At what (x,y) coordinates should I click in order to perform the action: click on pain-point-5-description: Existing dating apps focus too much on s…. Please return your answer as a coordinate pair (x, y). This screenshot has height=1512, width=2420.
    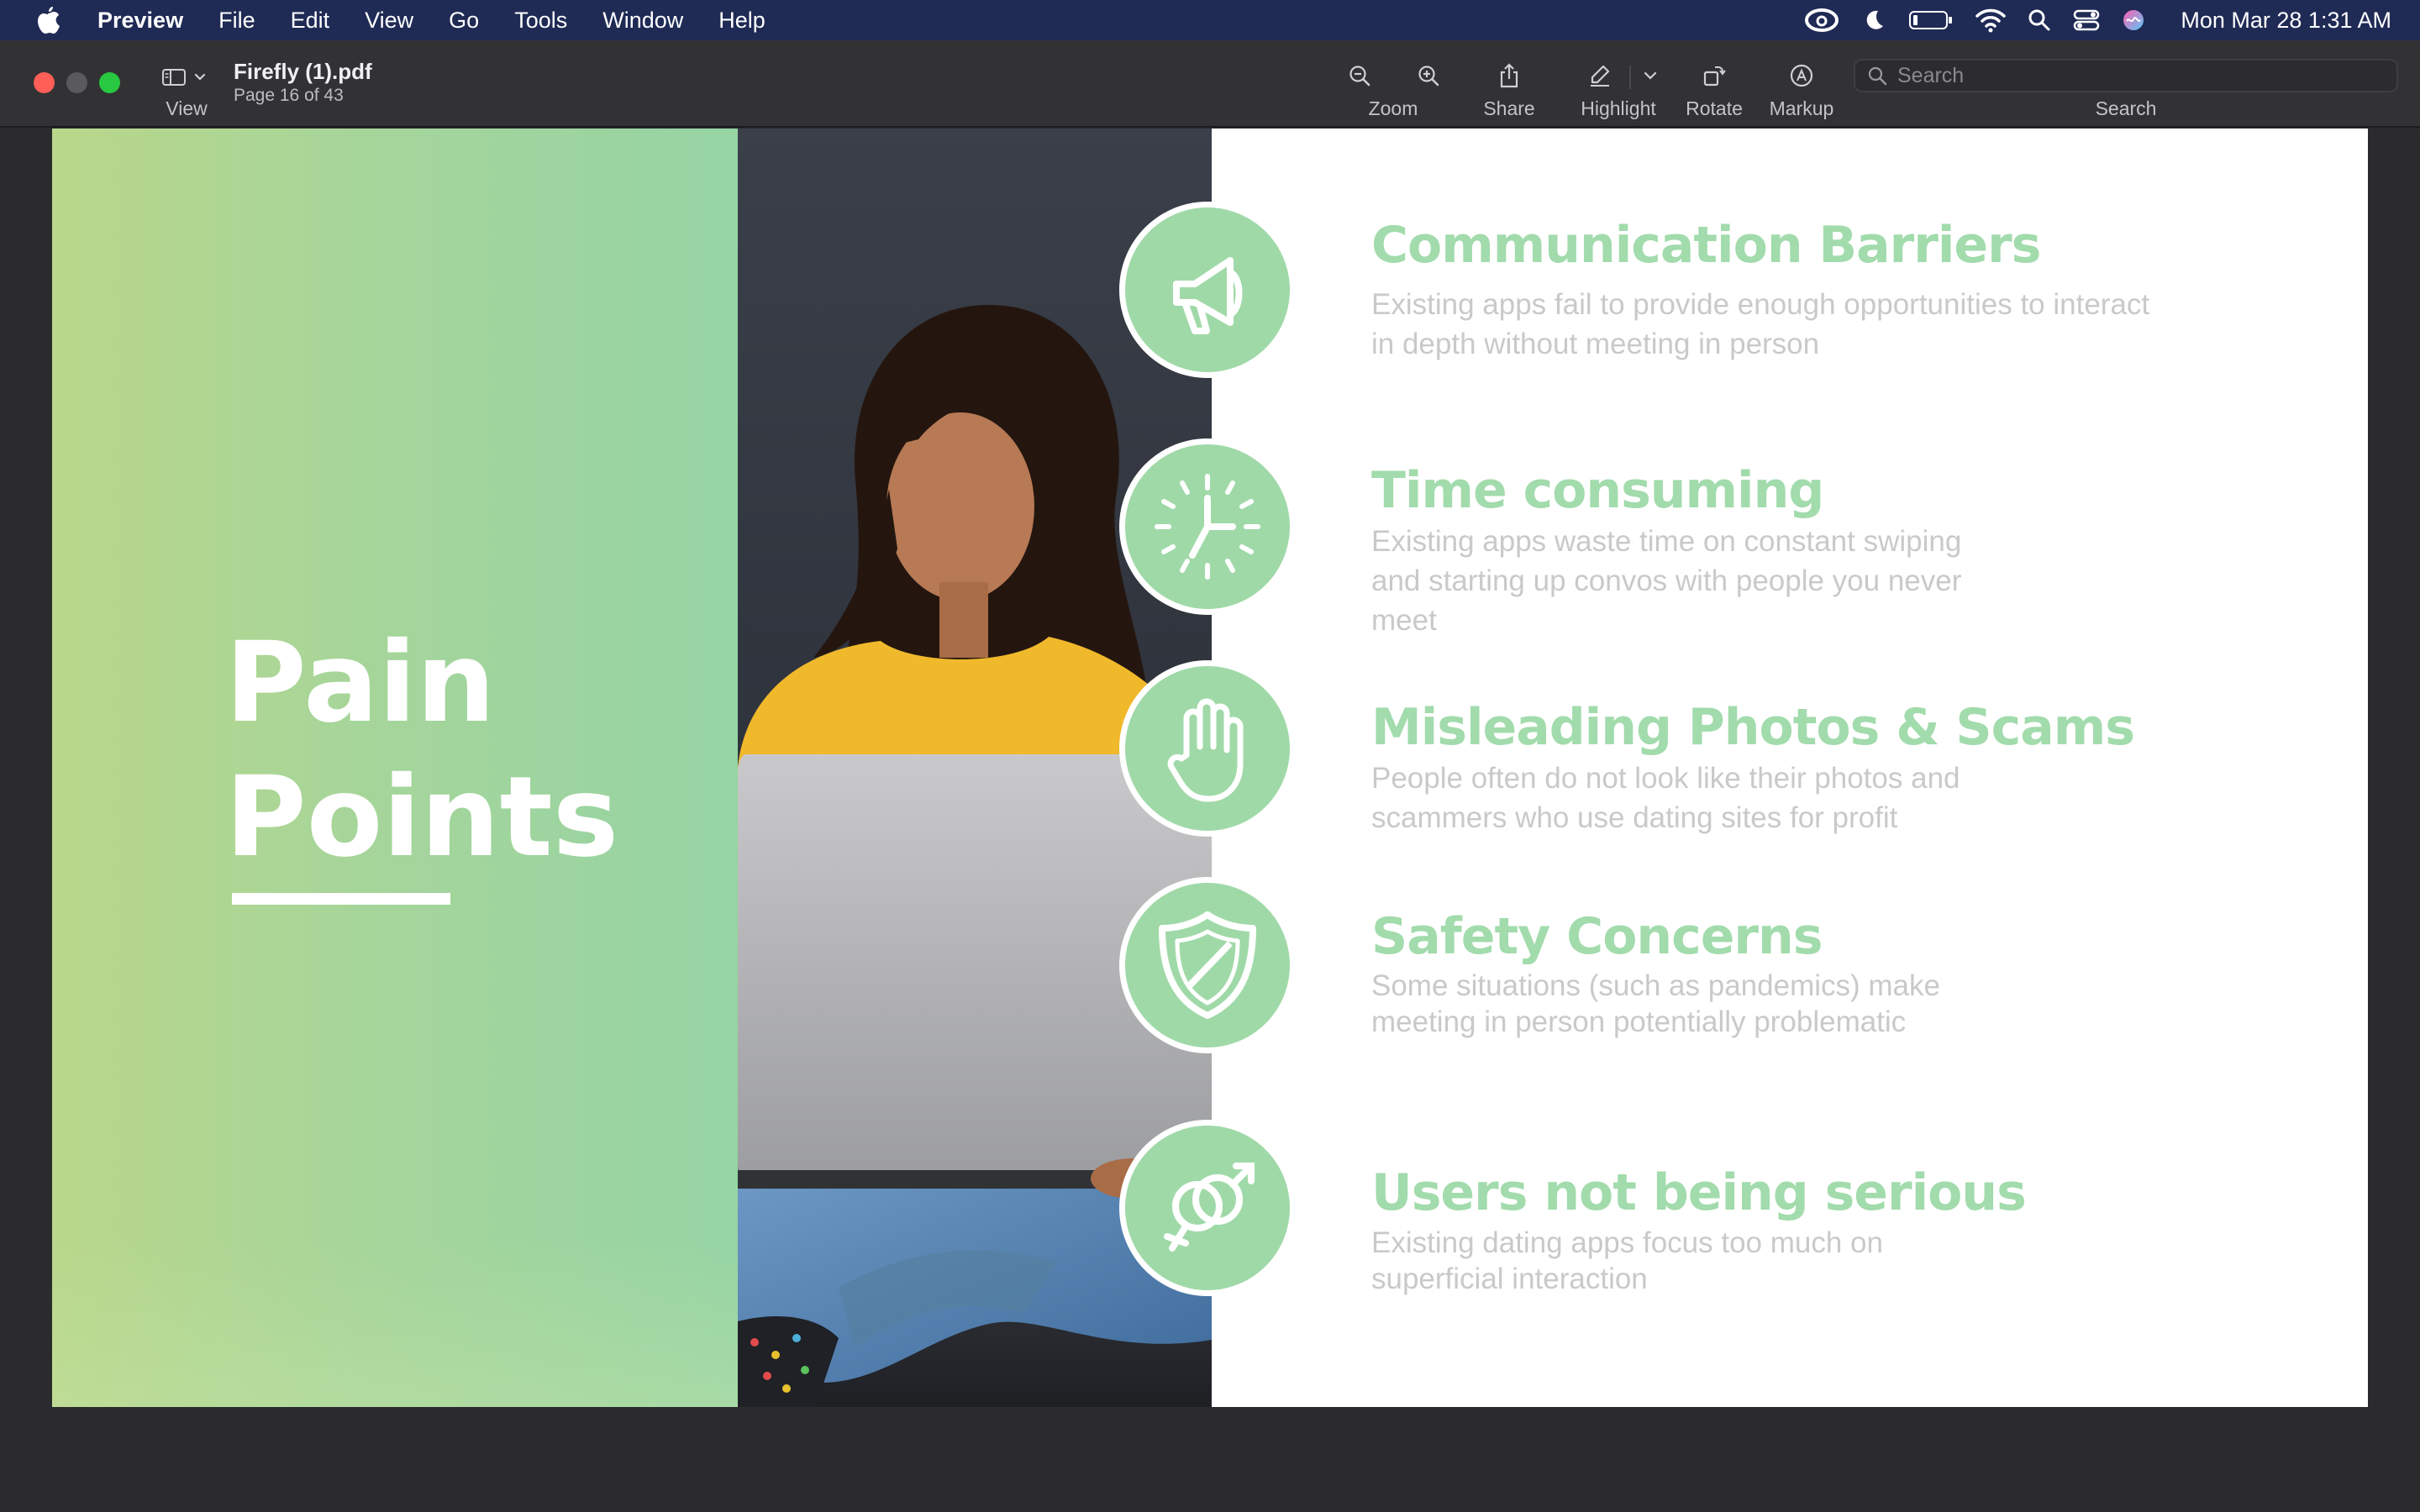
    Looking at the image, I should click on (1627, 1261).